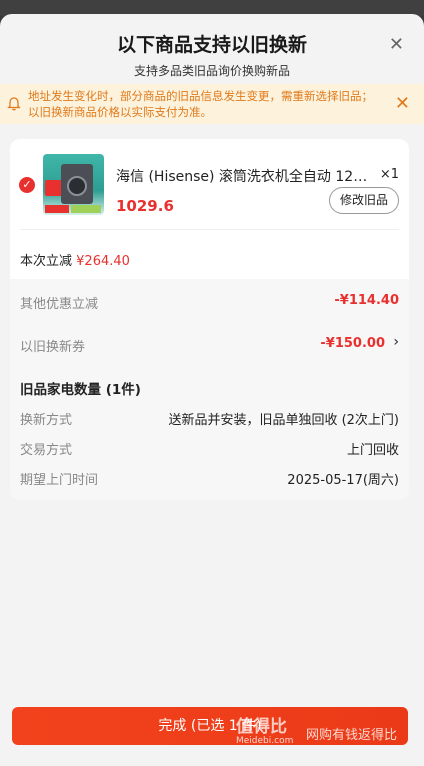 The image size is (424, 766). What do you see at coordinates (364, 200) in the screenshot?
I see `modify-old-item-button: 修改旧品` at bounding box center [364, 200].